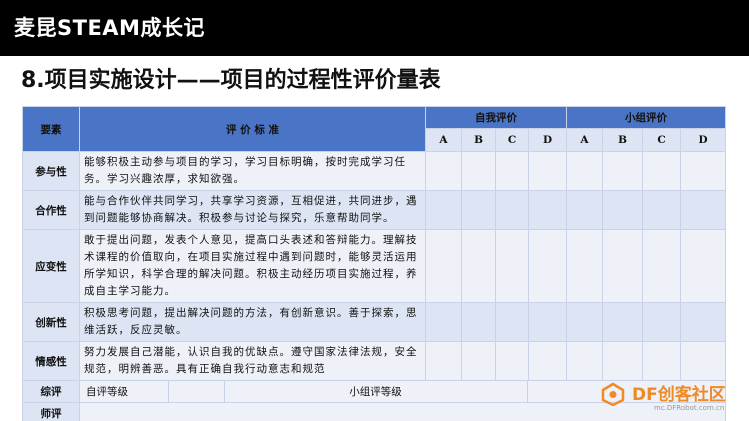 The height and width of the screenshot is (421, 749). What do you see at coordinates (51, 266) in the screenshot?
I see `row-element: 应变性` at bounding box center [51, 266].